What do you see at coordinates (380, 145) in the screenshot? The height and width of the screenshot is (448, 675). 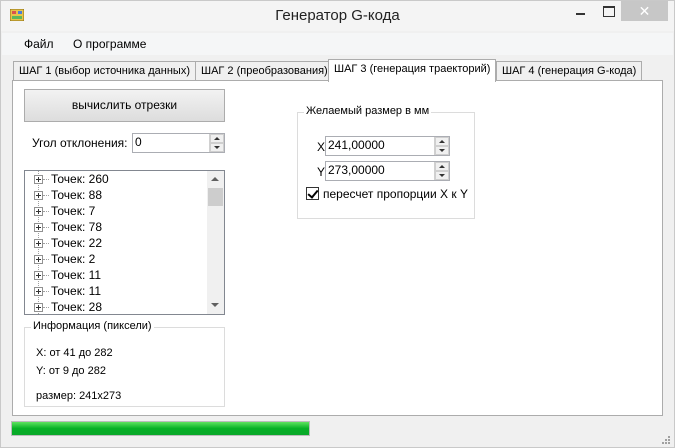 I see `x-size-input` at bounding box center [380, 145].